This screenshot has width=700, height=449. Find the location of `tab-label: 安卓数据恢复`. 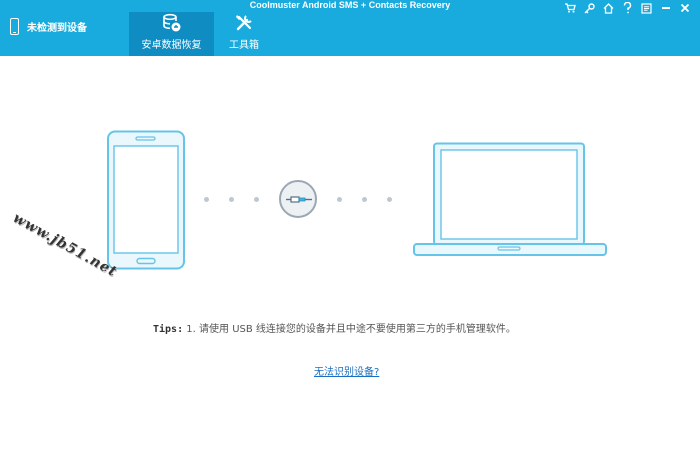

tab-label: 安卓数据恢复 is located at coordinates (171, 45).